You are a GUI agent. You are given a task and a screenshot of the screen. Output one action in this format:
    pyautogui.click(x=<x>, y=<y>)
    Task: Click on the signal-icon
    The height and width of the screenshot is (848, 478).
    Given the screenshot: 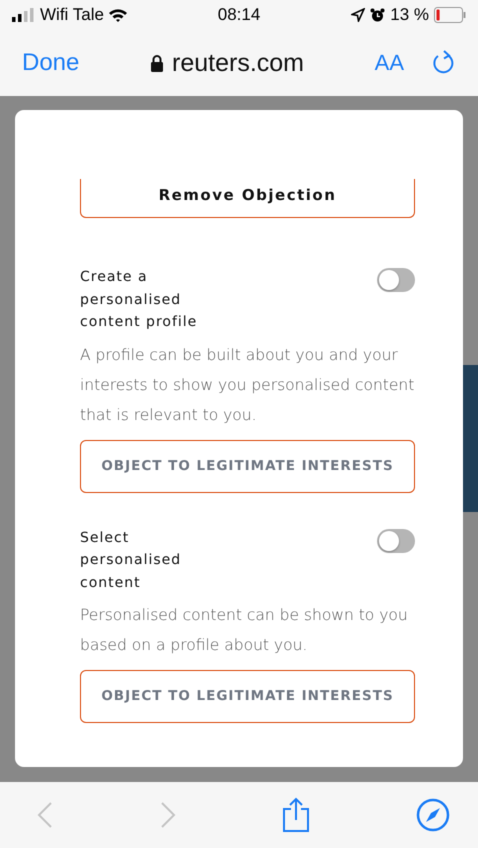 What is the action you would take?
    pyautogui.click(x=24, y=15)
    